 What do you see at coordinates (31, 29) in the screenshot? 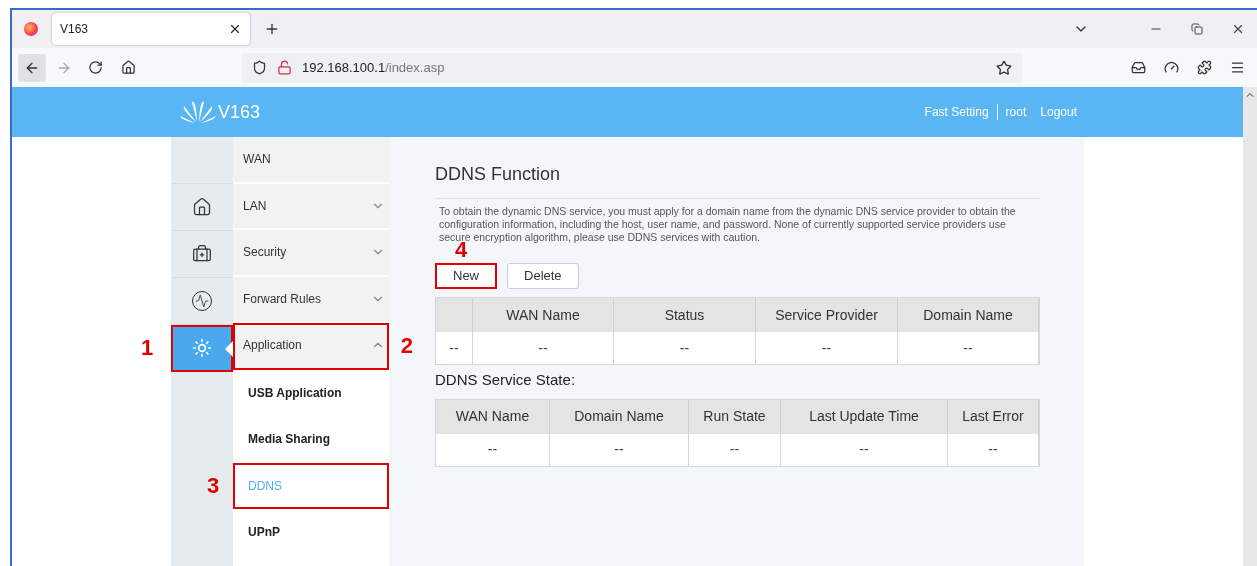
I see `firefox-logo-icon` at bounding box center [31, 29].